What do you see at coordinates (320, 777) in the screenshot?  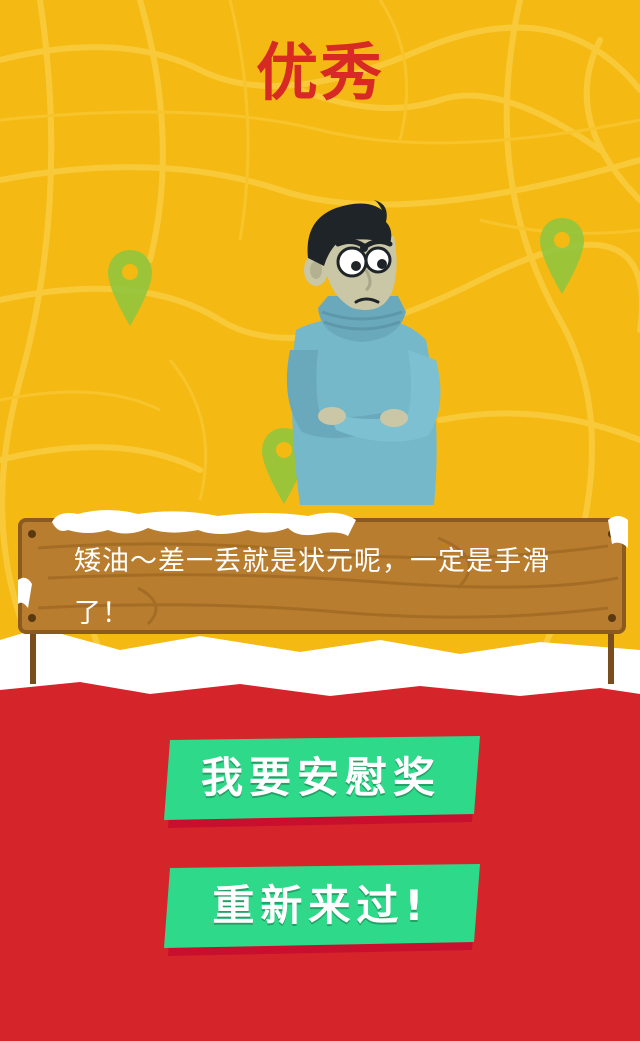 I see `consolation-prize-label: 我要安慰奖` at bounding box center [320, 777].